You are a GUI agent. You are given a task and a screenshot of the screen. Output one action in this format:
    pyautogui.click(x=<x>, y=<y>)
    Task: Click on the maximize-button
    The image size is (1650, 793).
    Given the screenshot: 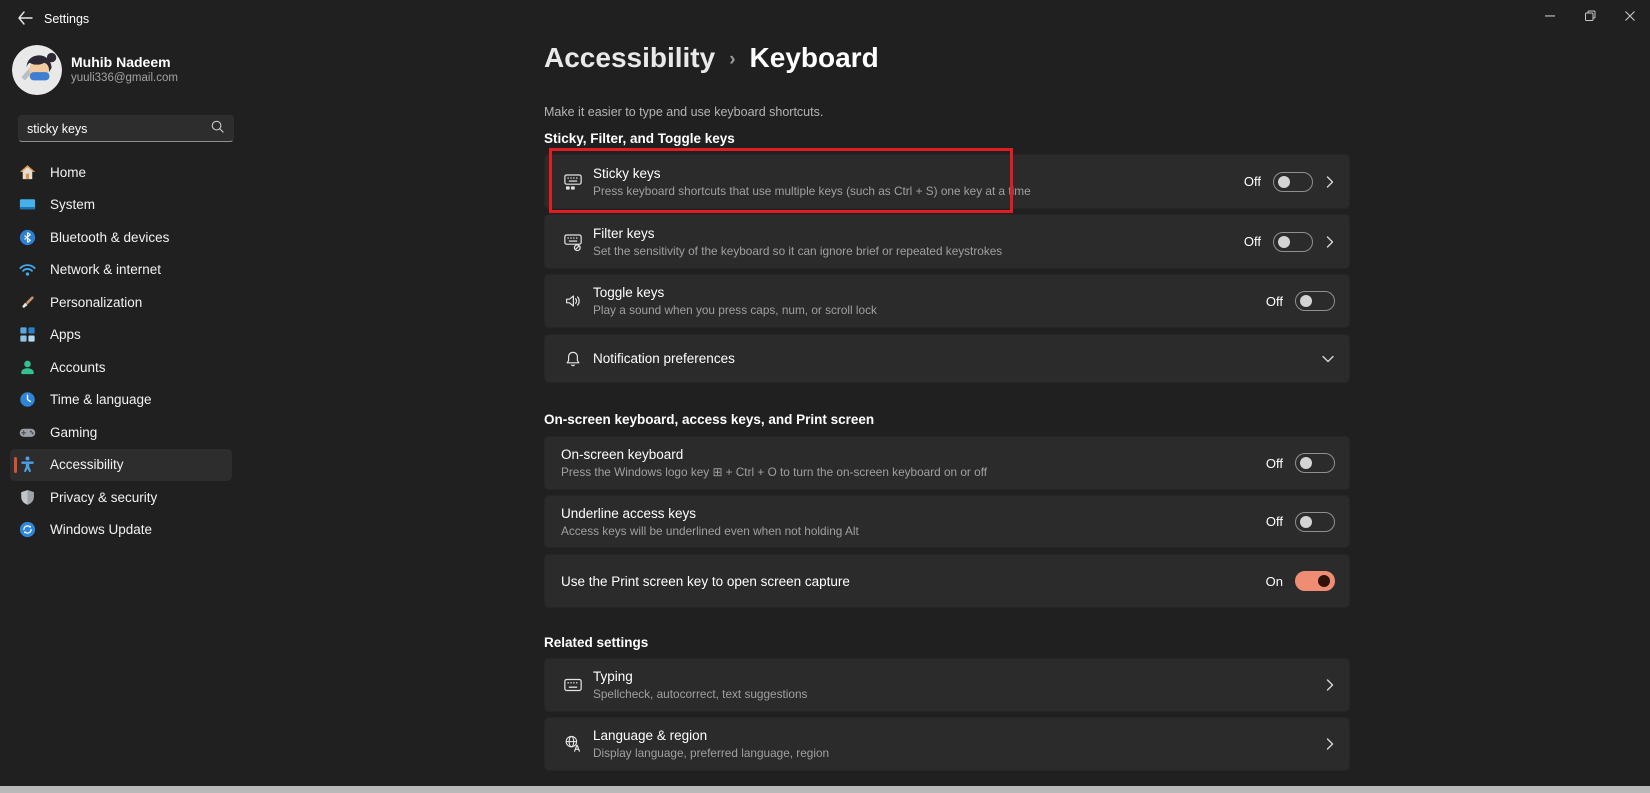 What is the action you would take?
    pyautogui.click(x=1590, y=17)
    